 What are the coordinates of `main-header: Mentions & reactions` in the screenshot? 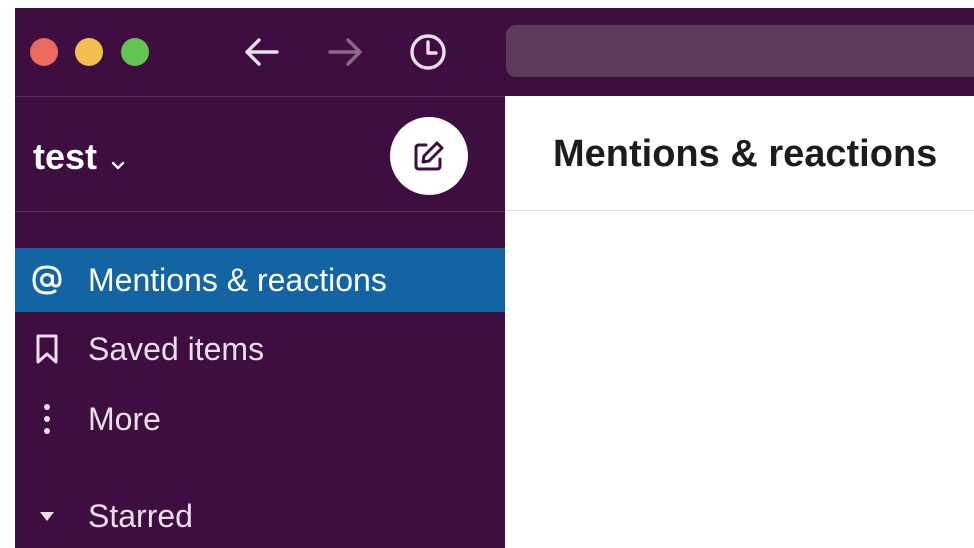 It's located at (739, 153).